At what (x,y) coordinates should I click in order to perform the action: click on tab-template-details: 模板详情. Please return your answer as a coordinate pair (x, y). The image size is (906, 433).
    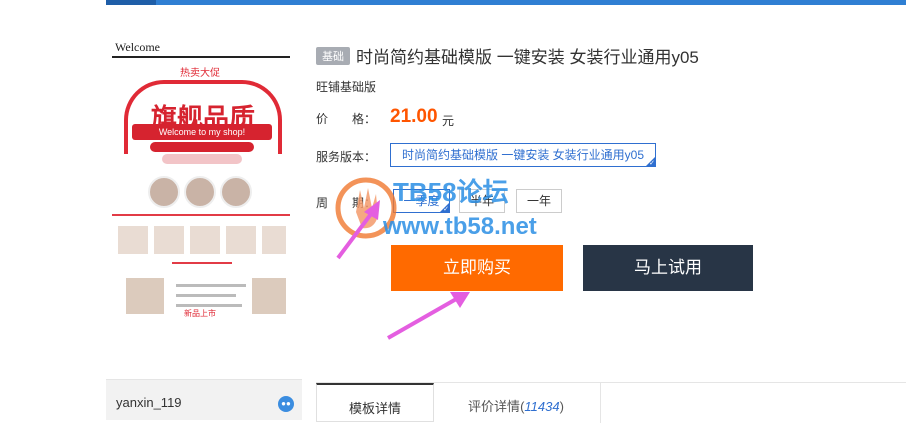
    Looking at the image, I should click on (375, 402).